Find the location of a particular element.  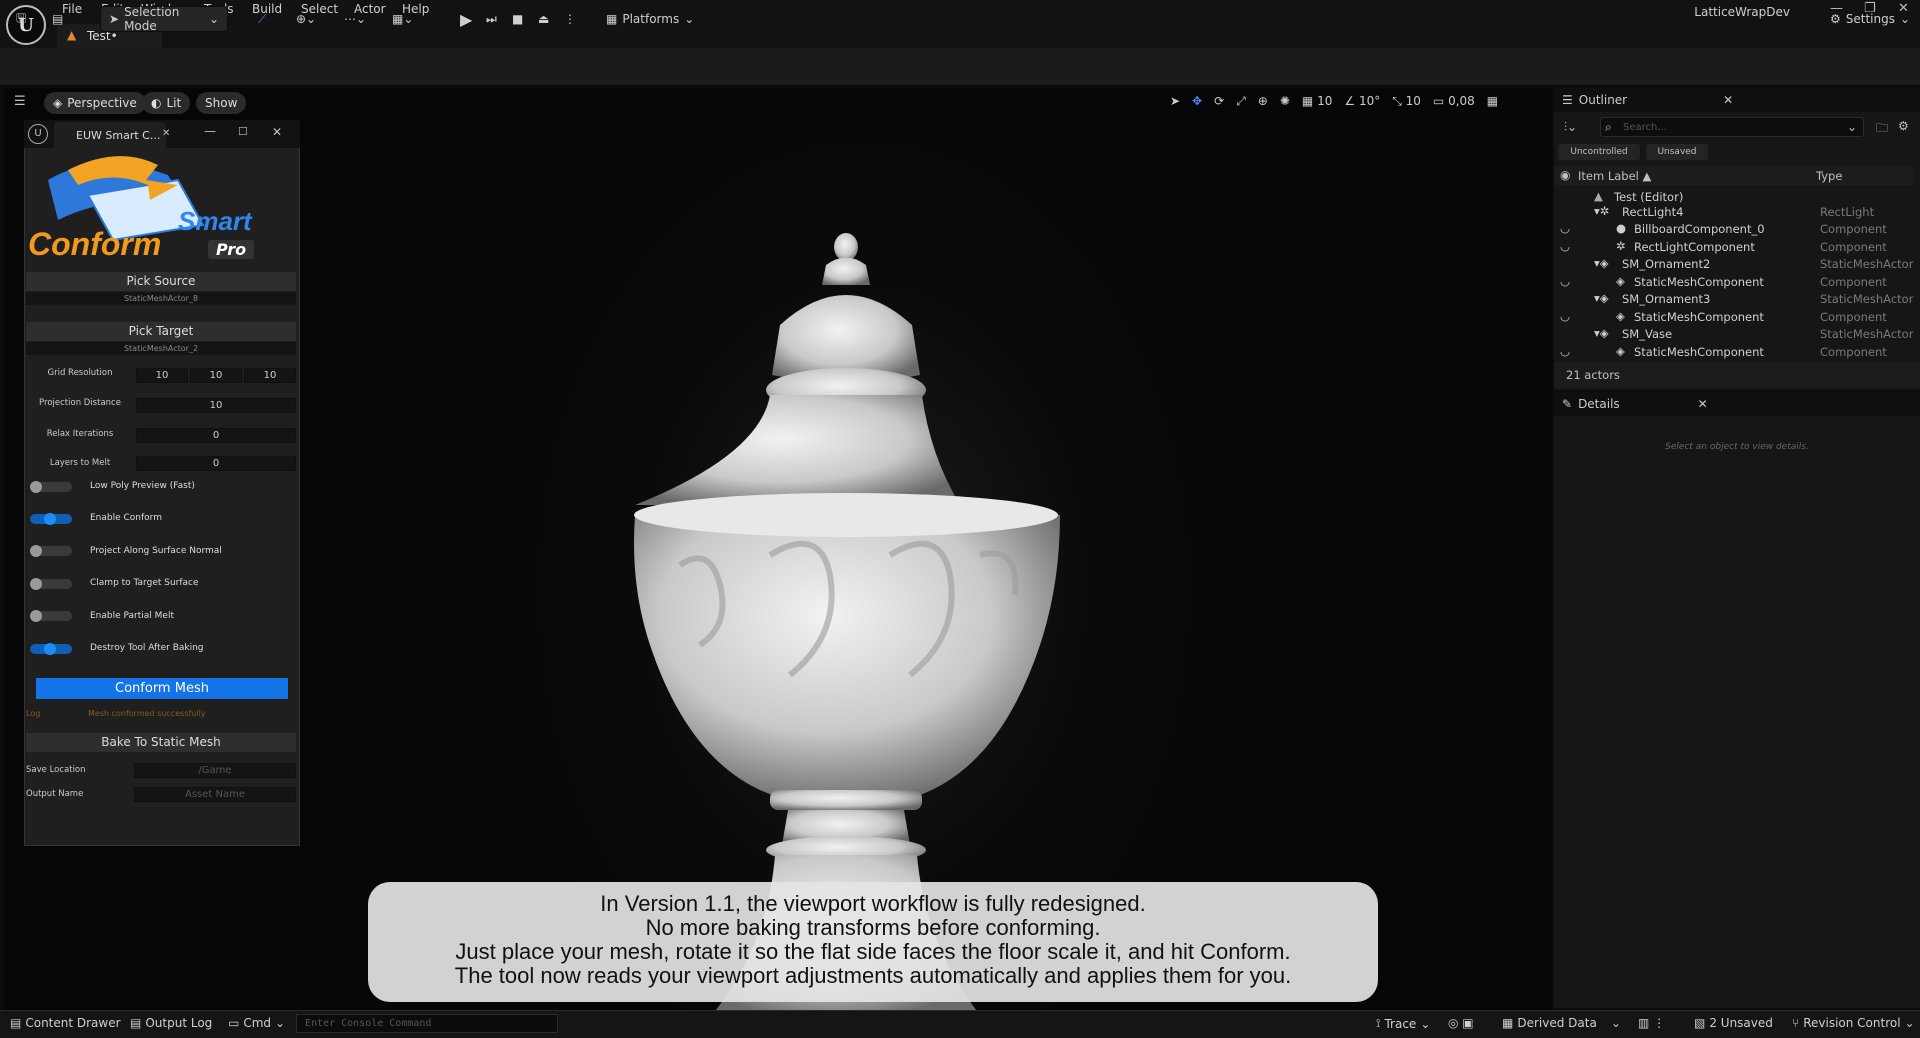

unsaved-chip: Unsaved is located at coordinates (1677, 152).